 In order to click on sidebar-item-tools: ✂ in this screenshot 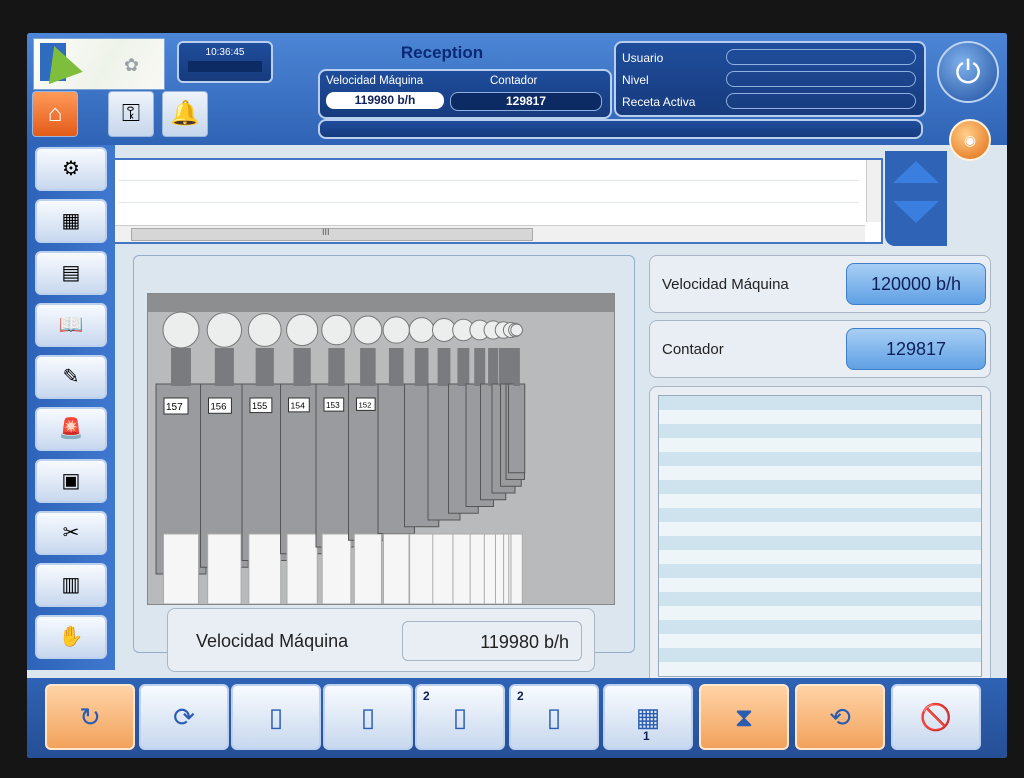, I will do `click(71, 533)`.